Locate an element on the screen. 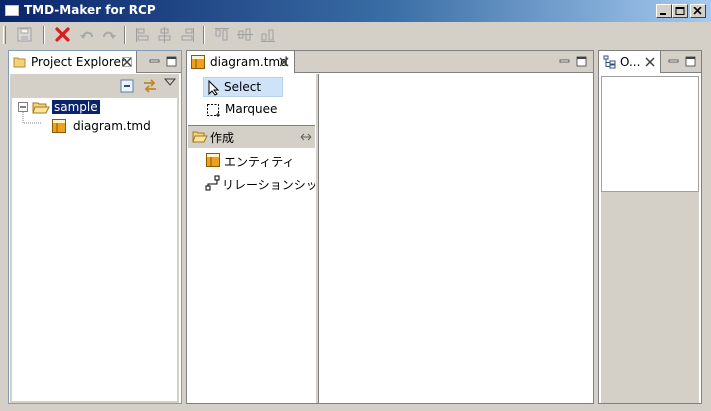 This screenshot has width=711, height=411. minimize-icon is located at coordinates (663, 14).